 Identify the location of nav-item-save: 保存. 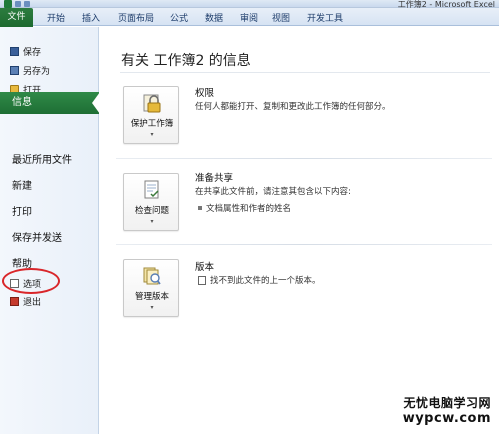
(25, 51).